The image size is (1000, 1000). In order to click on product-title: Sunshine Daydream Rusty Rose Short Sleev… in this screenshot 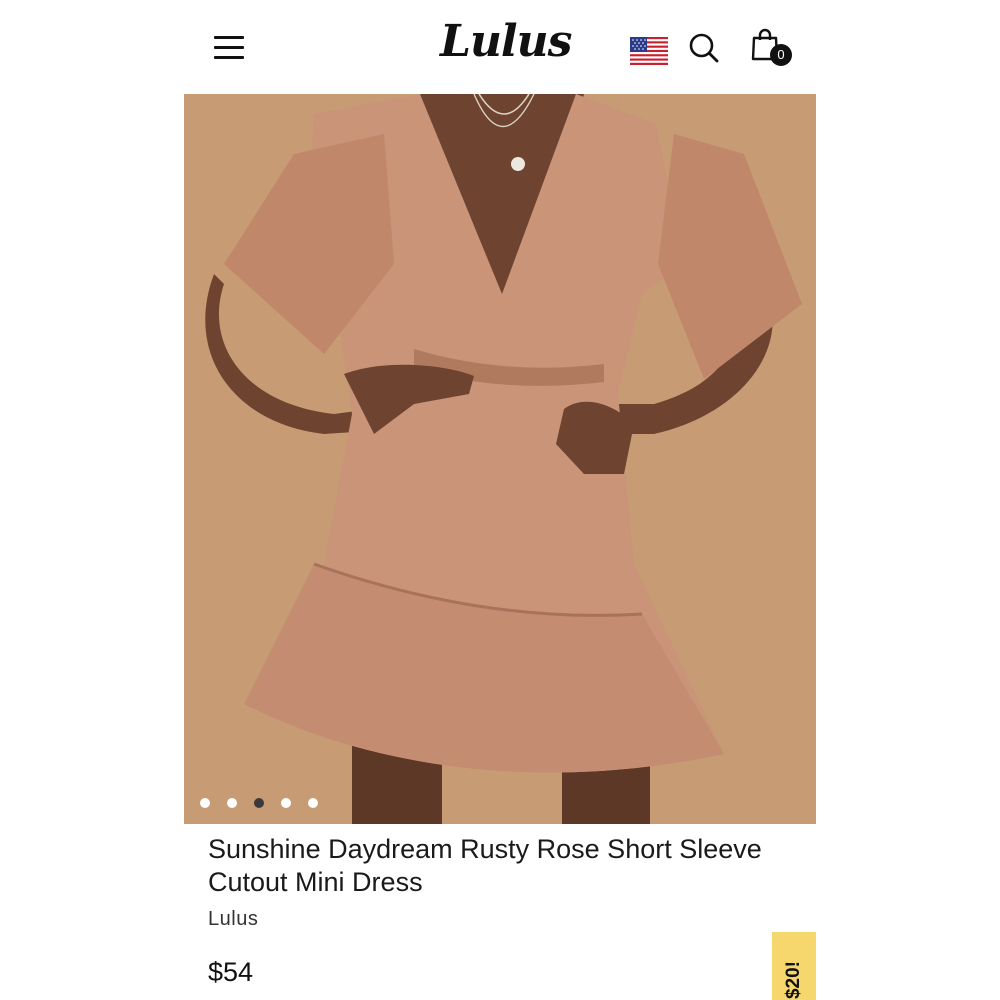, I will do `click(485, 865)`.